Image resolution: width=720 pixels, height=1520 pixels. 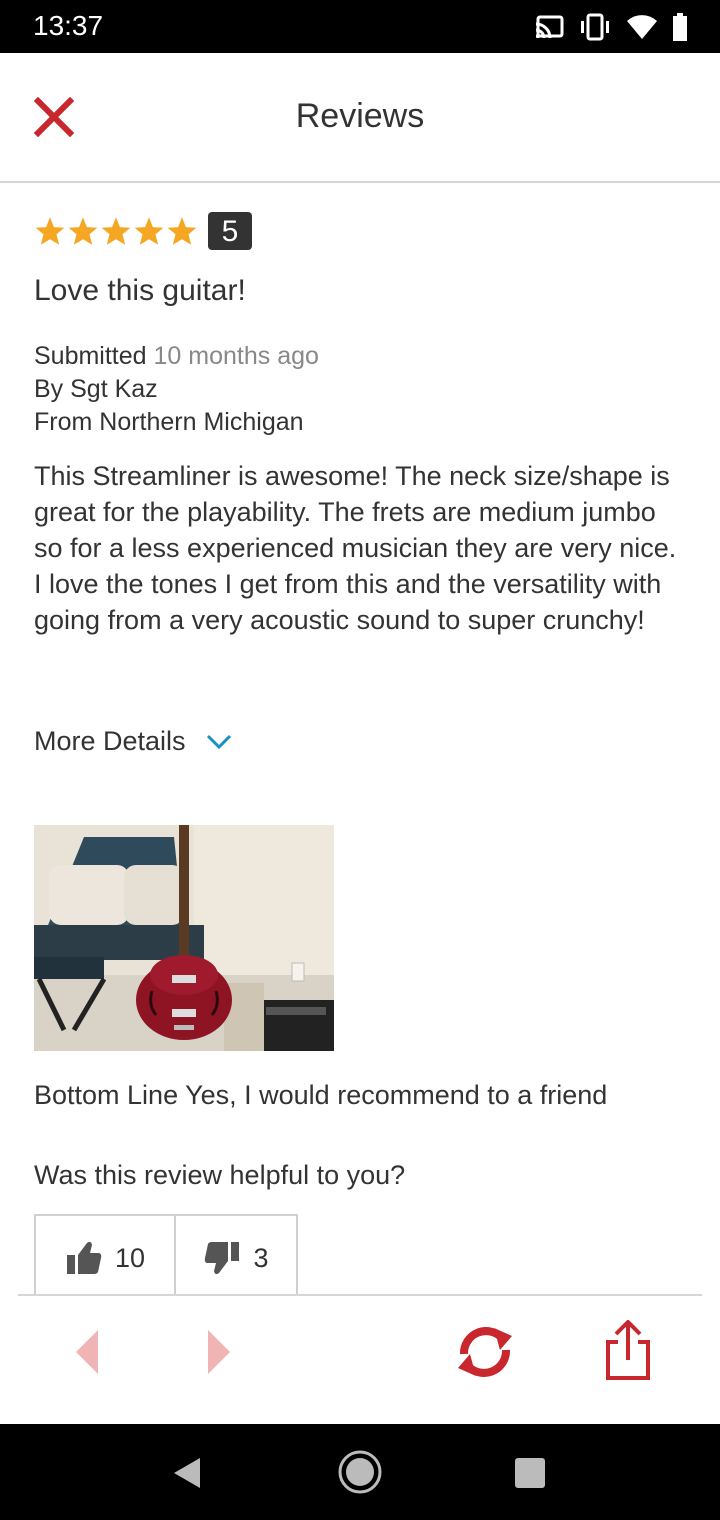 I want to click on star-rating, so click(x=116, y=231).